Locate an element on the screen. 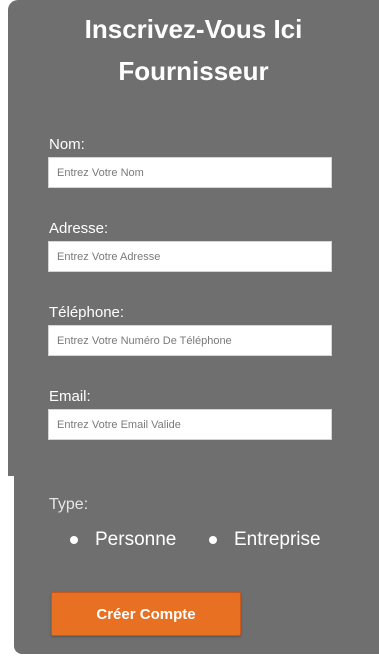 The height and width of the screenshot is (659, 379). nom-label: Nom: is located at coordinates (67, 144).